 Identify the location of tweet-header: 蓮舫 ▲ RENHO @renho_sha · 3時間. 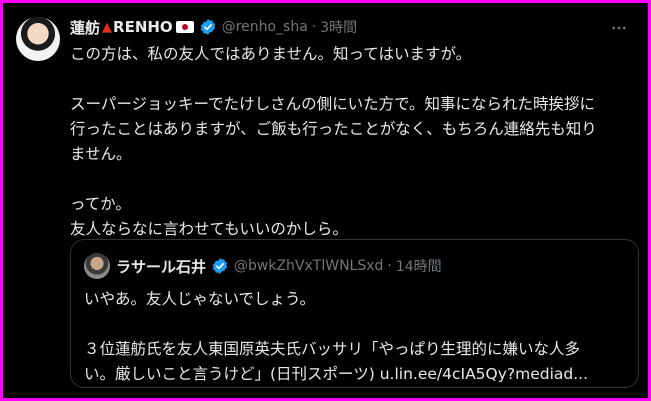
(213, 27).